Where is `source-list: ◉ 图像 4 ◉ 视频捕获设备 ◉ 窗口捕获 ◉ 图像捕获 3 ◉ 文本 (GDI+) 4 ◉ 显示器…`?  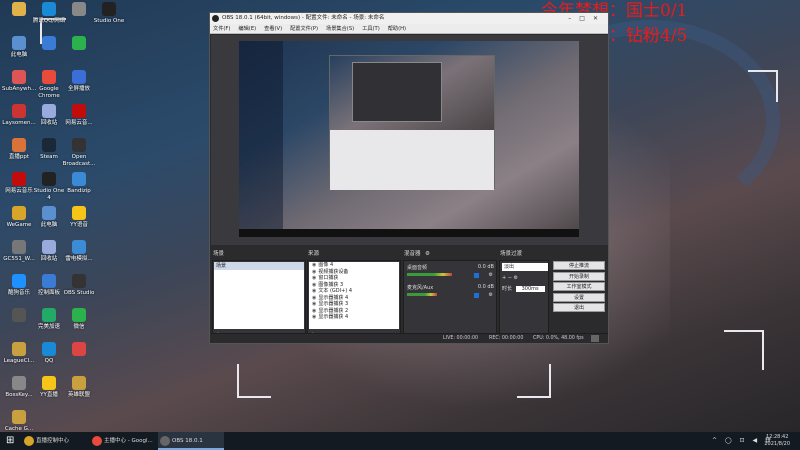 source-list: ◉ 图像 4 ◉ 视频捕获设备 ◉ 窗口捕获 ◉ 图像捕获 3 ◉ 文本 (GDI+) 4 ◉ 显示器… is located at coordinates (354, 295).